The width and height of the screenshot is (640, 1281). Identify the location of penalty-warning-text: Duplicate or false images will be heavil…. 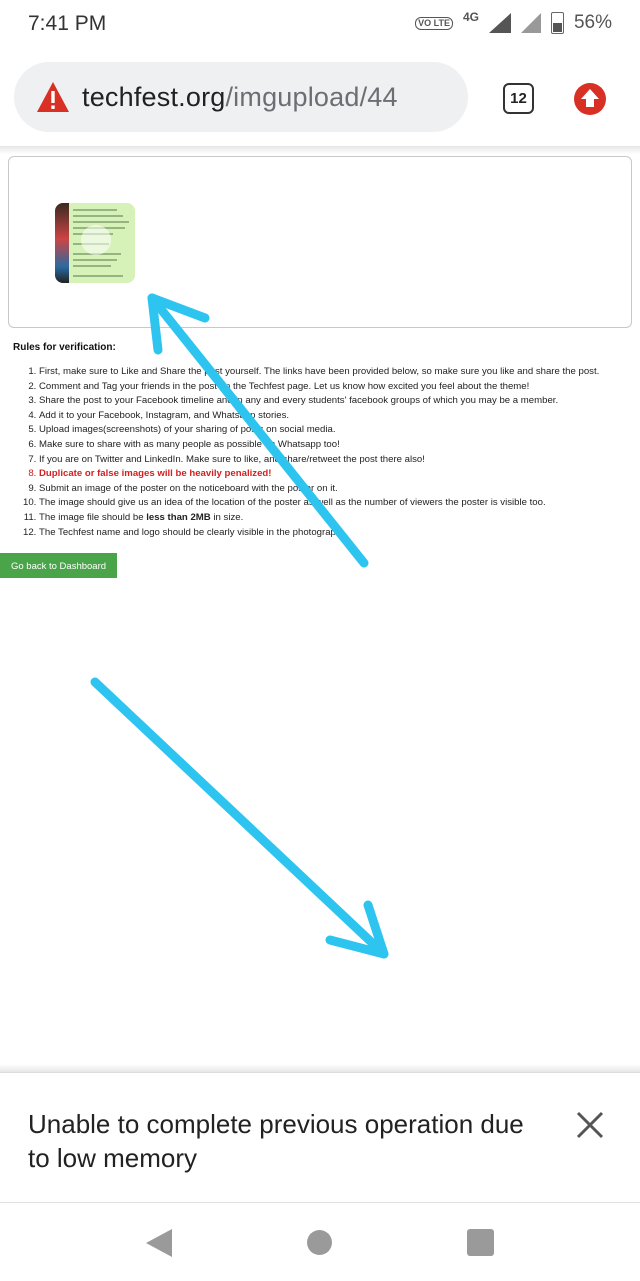
(155, 474).